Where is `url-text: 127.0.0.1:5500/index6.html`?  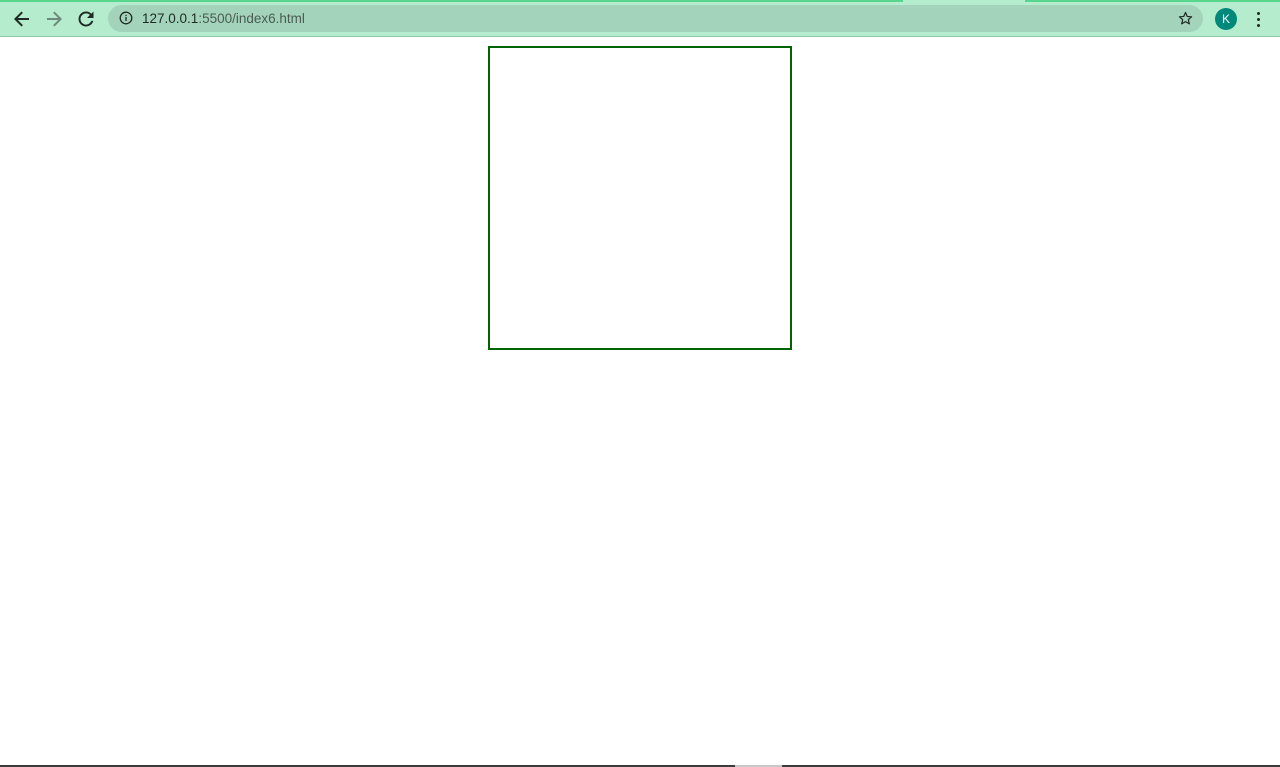 url-text: 127.0.0.1:5500/index6.html is located at coordinates (223, 18).